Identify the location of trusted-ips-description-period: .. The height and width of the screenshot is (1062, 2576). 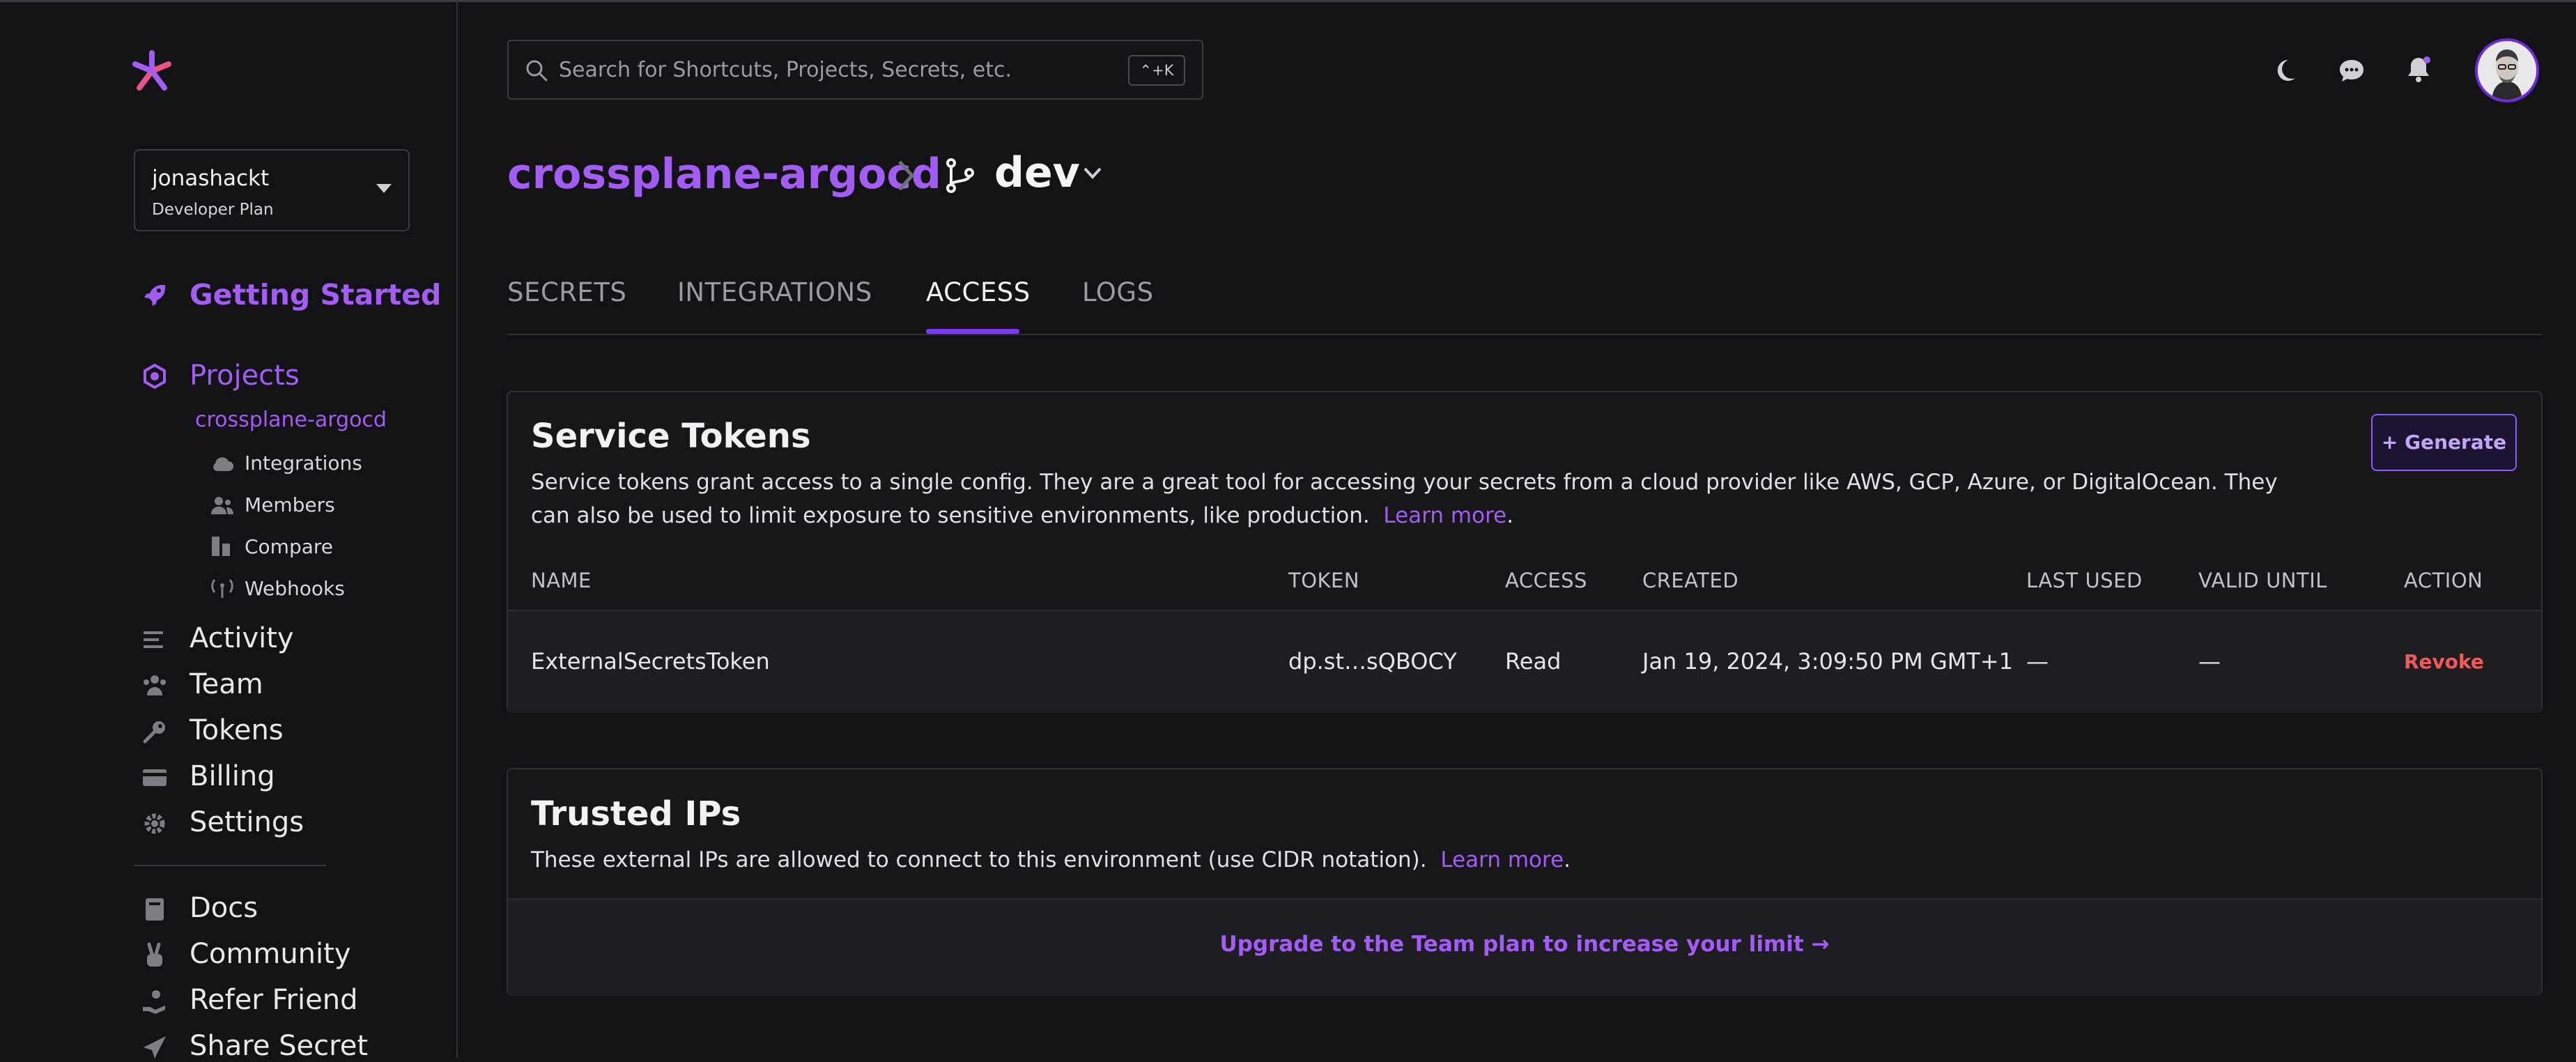
(1567, 859).